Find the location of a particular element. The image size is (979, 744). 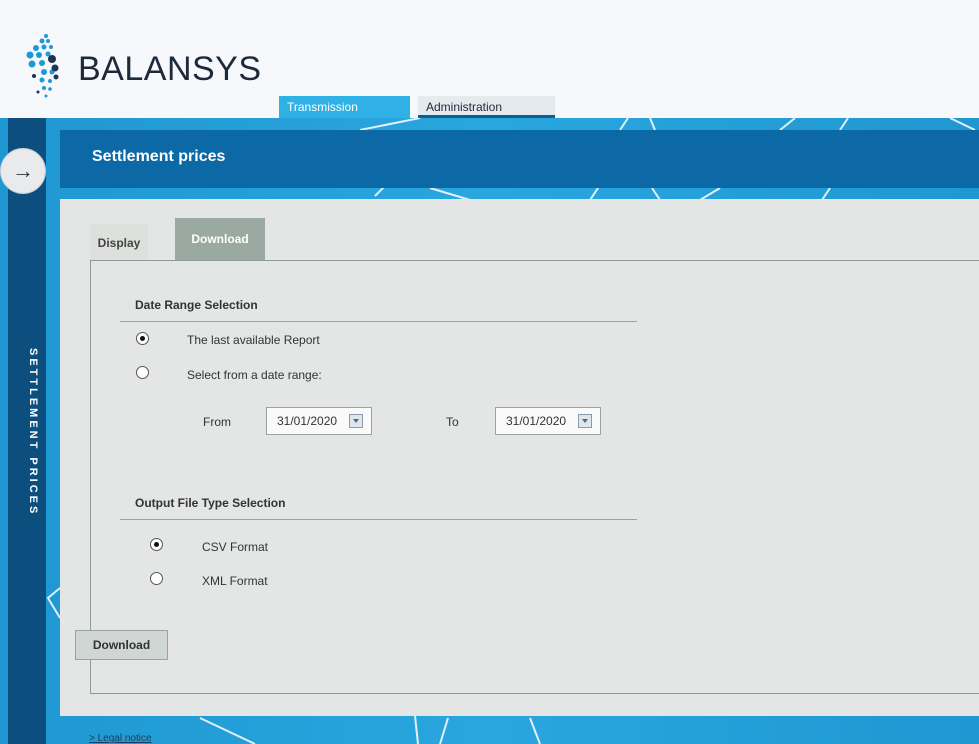

radio-date-range is located at coordinates (142, 372).